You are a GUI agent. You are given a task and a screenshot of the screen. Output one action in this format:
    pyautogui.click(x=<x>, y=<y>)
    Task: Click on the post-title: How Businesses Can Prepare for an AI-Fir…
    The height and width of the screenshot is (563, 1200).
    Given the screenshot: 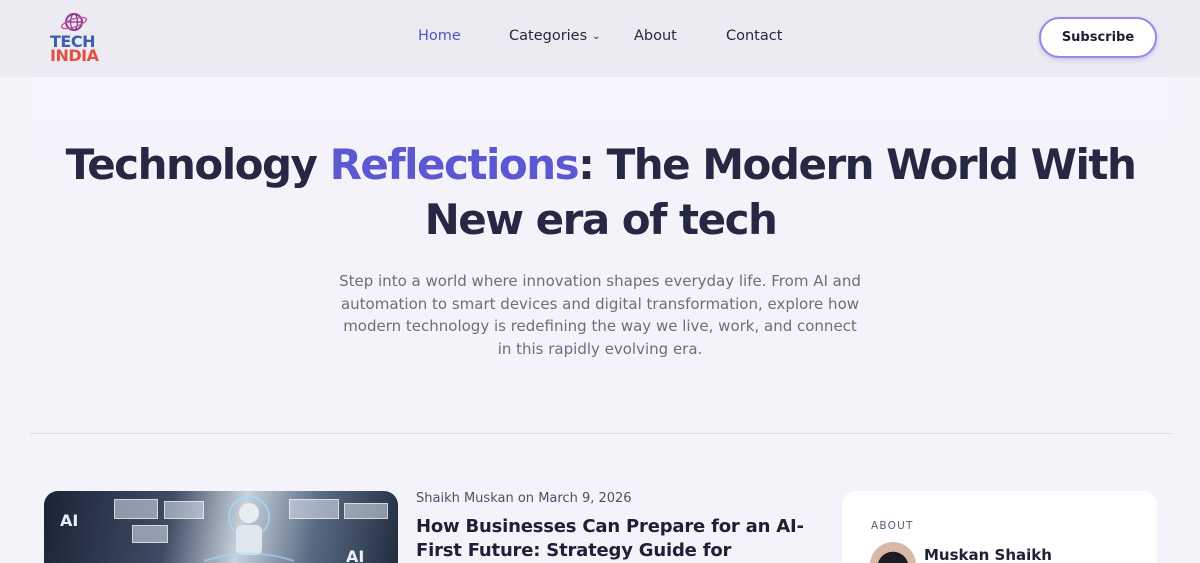 What is the action you would take?
    pyautogui.click(x=616, y=539)
    